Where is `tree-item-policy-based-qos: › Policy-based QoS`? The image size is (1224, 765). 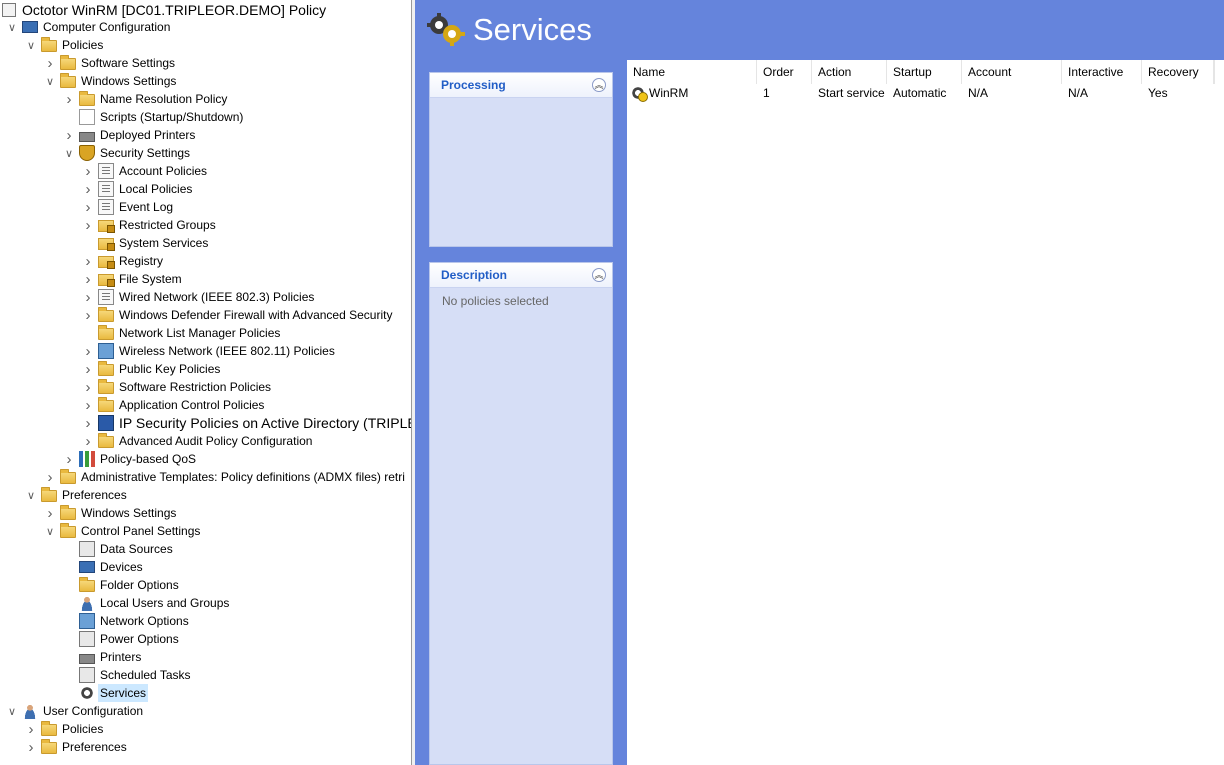 tree-item-policy-based-qos: › Policy-based QoS is located at coordinates (129, 459).